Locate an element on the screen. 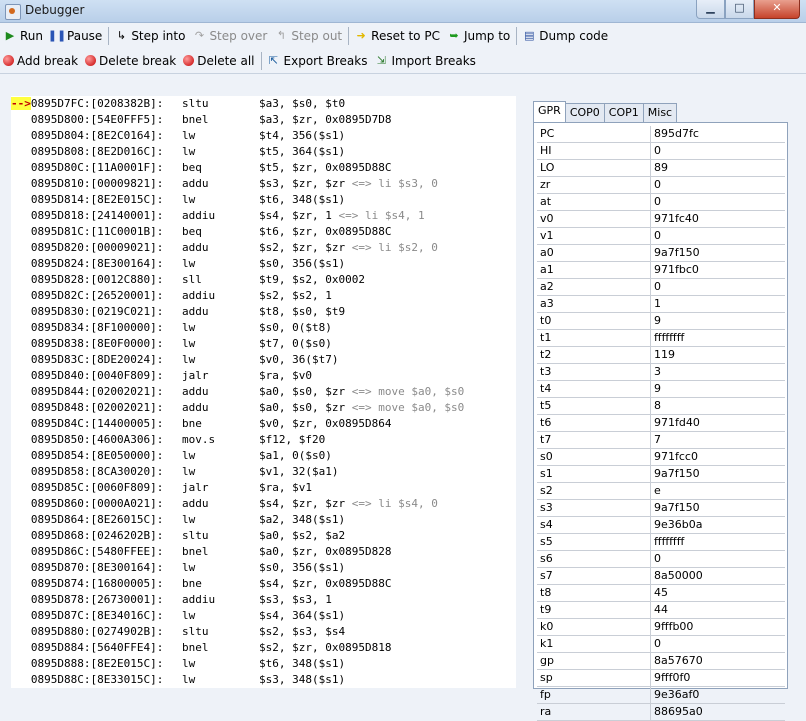  tab-gpr: GPR is located at coordinates (549, 111).